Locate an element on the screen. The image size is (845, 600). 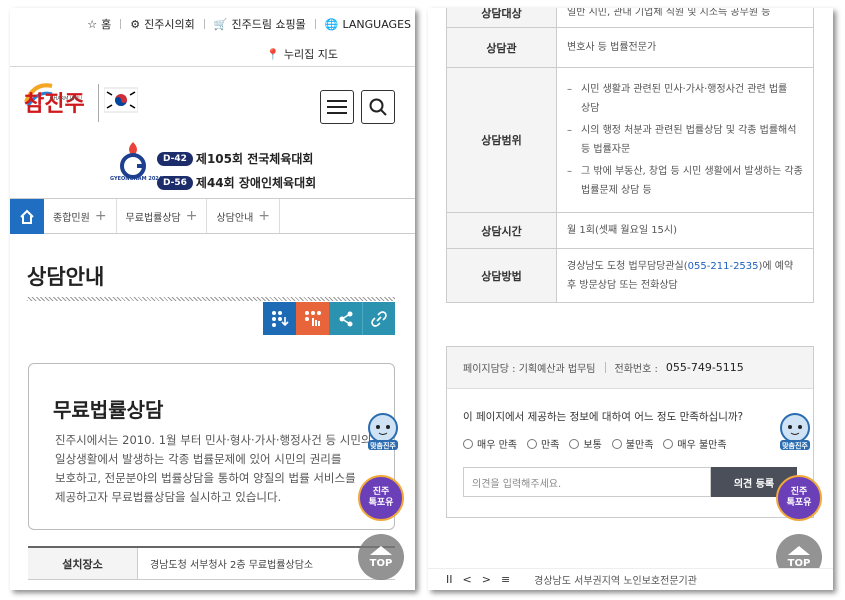
utility-home-label: 홈 is located at coordinates (106, 24).